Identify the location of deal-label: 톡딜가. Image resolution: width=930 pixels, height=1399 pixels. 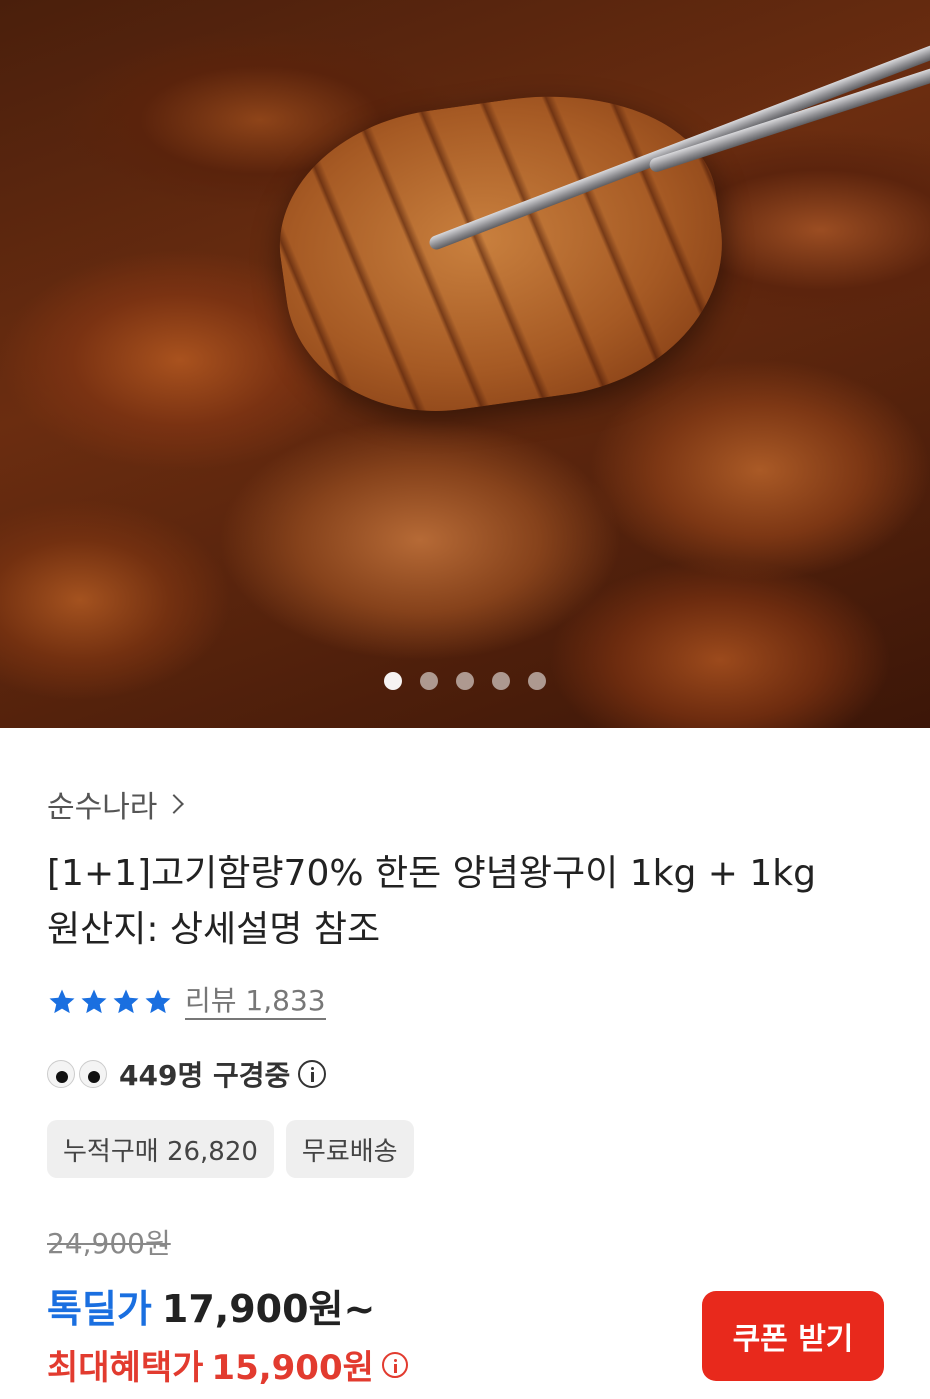
(99, 1309).